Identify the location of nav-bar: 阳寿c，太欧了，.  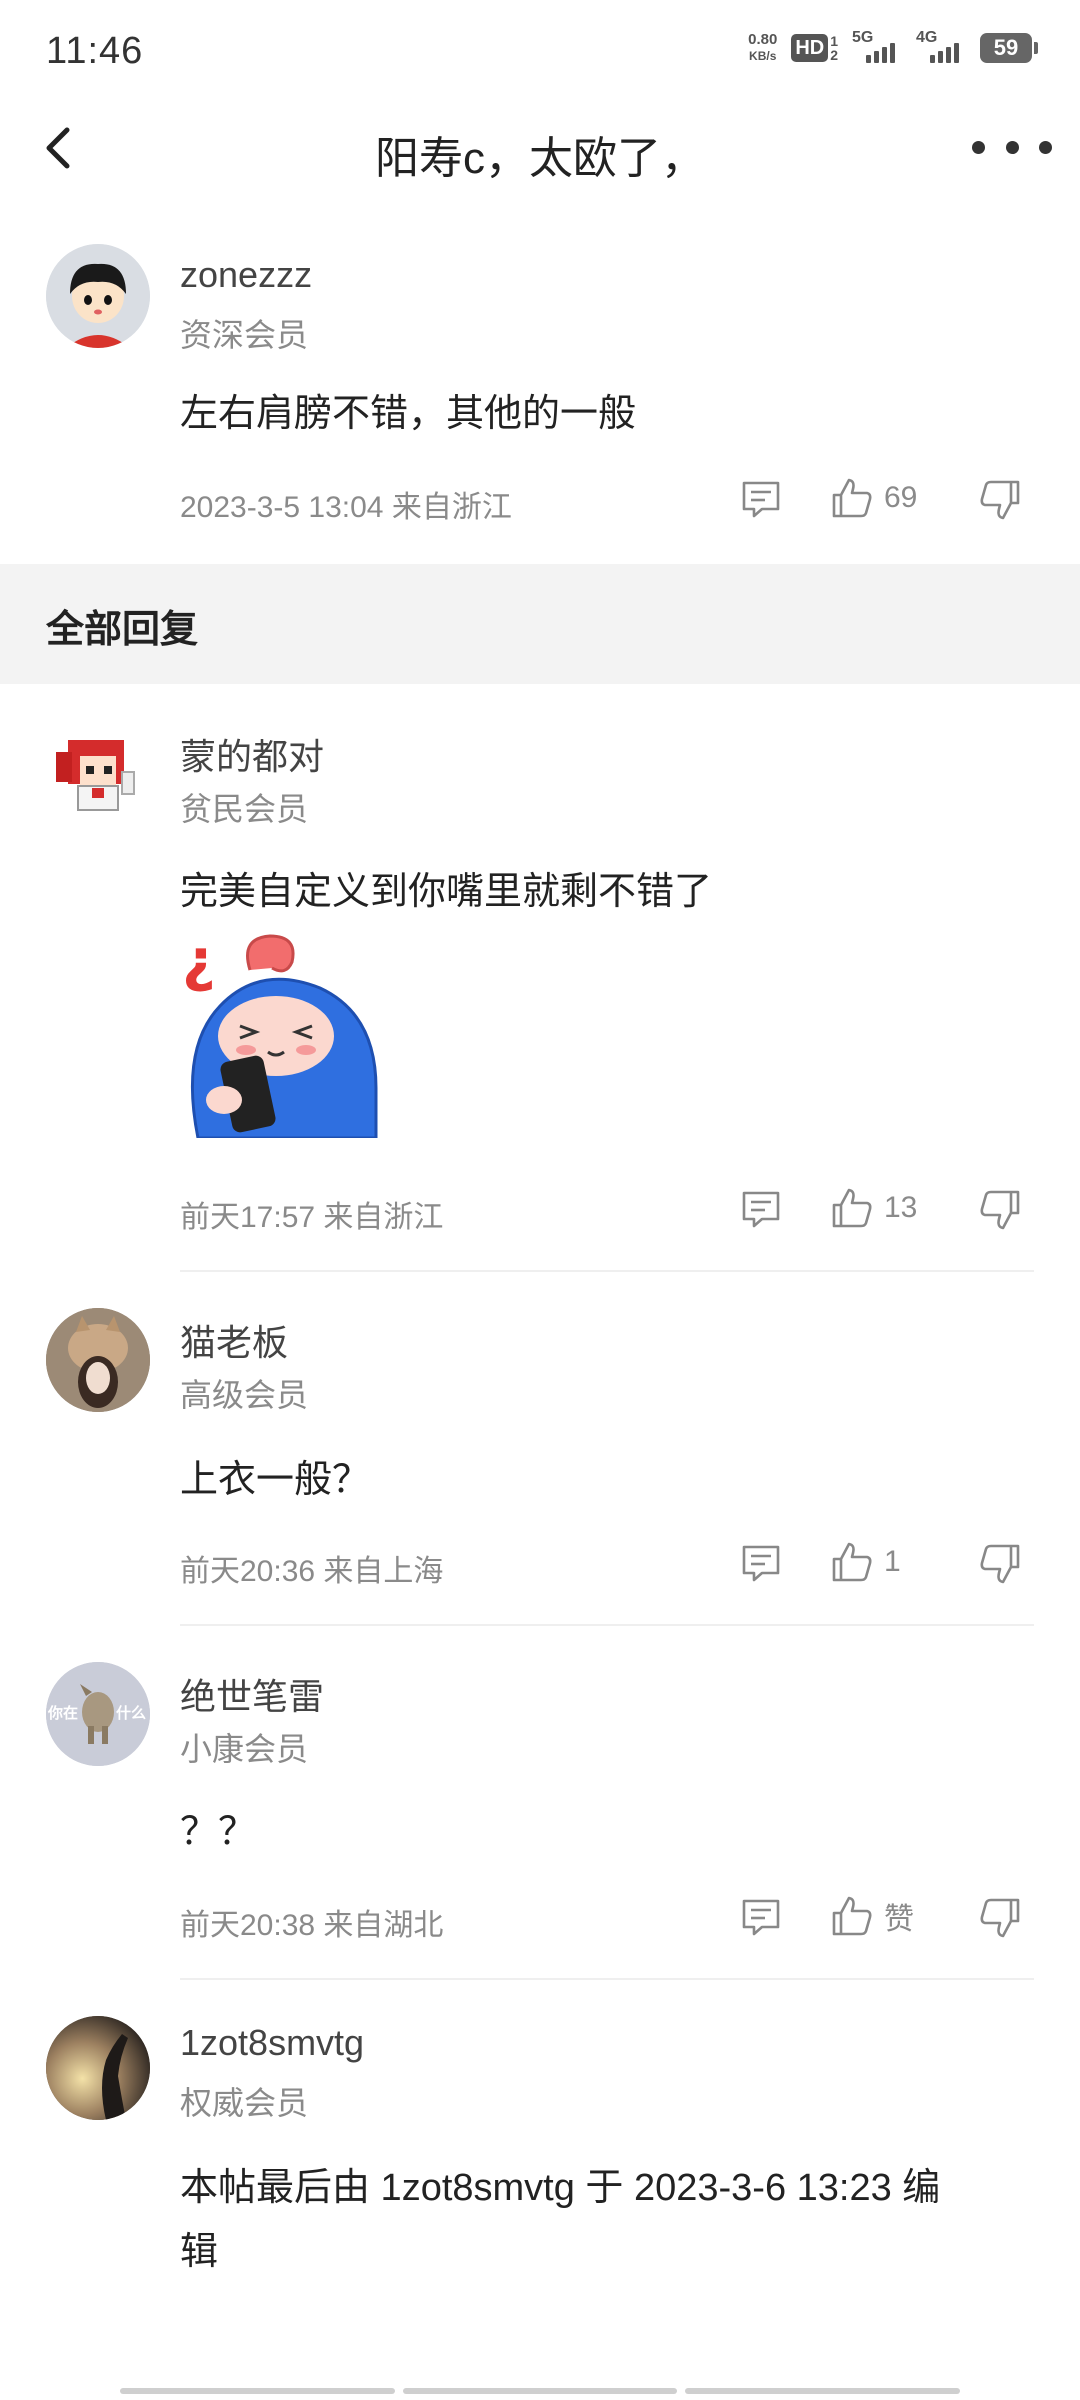
(540, 148).